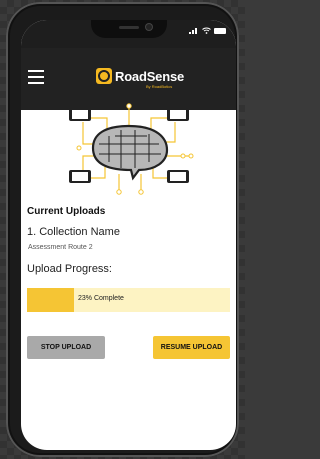  Describe the element at coordinates (220, 30) in the screenshot. I see `battery-icon` at that location.